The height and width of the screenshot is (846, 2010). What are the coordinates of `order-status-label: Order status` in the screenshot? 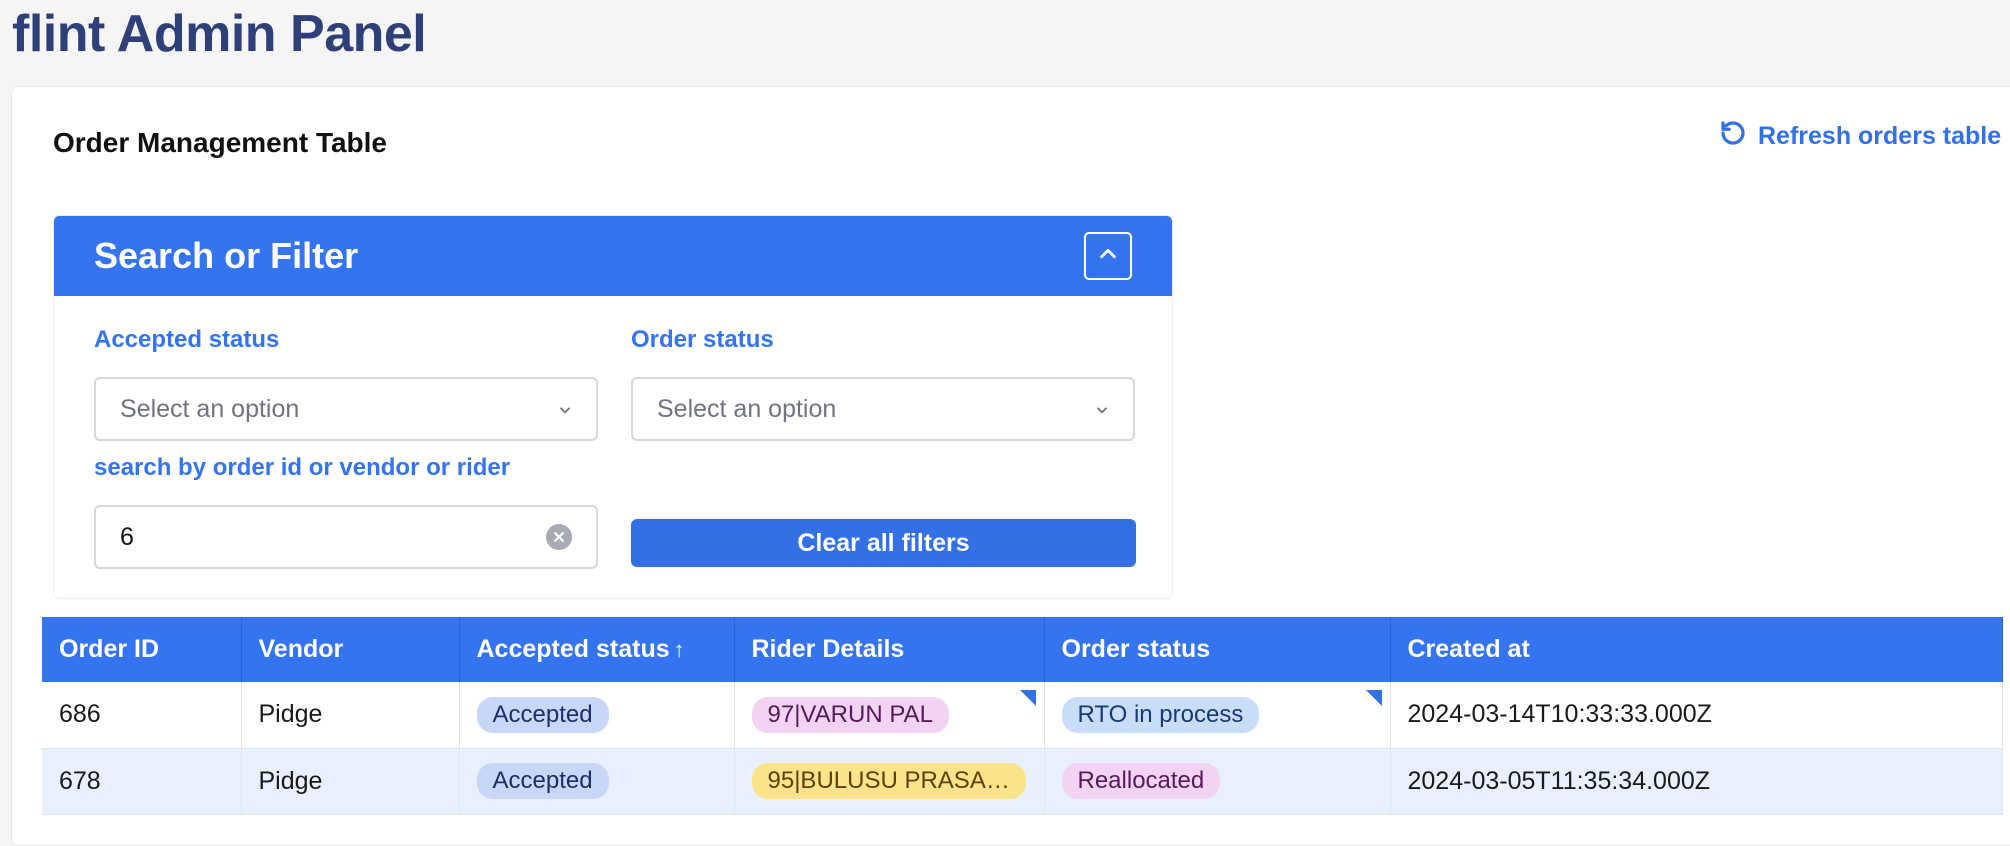 It's located at (702, 339).